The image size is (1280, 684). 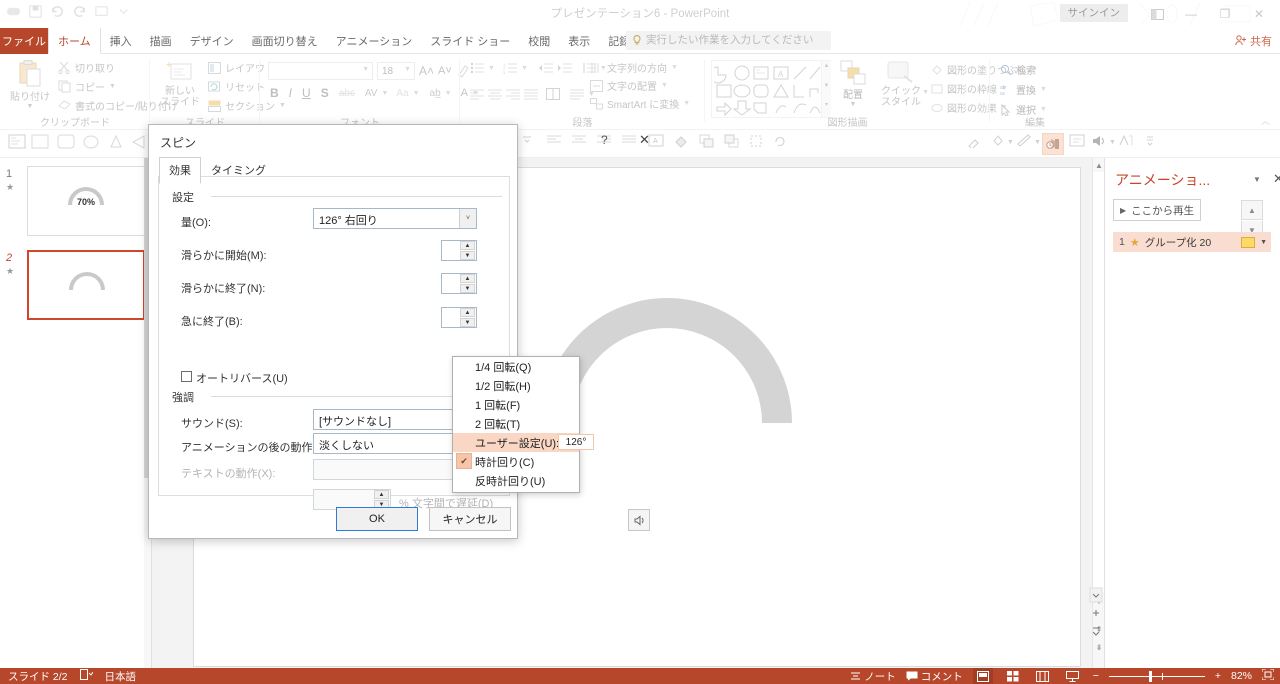 What do you see at coordinates (416, 93) in the screenshot?
I see `change-case-dropdown-icon: ▼` at bounding box center [416, 93].